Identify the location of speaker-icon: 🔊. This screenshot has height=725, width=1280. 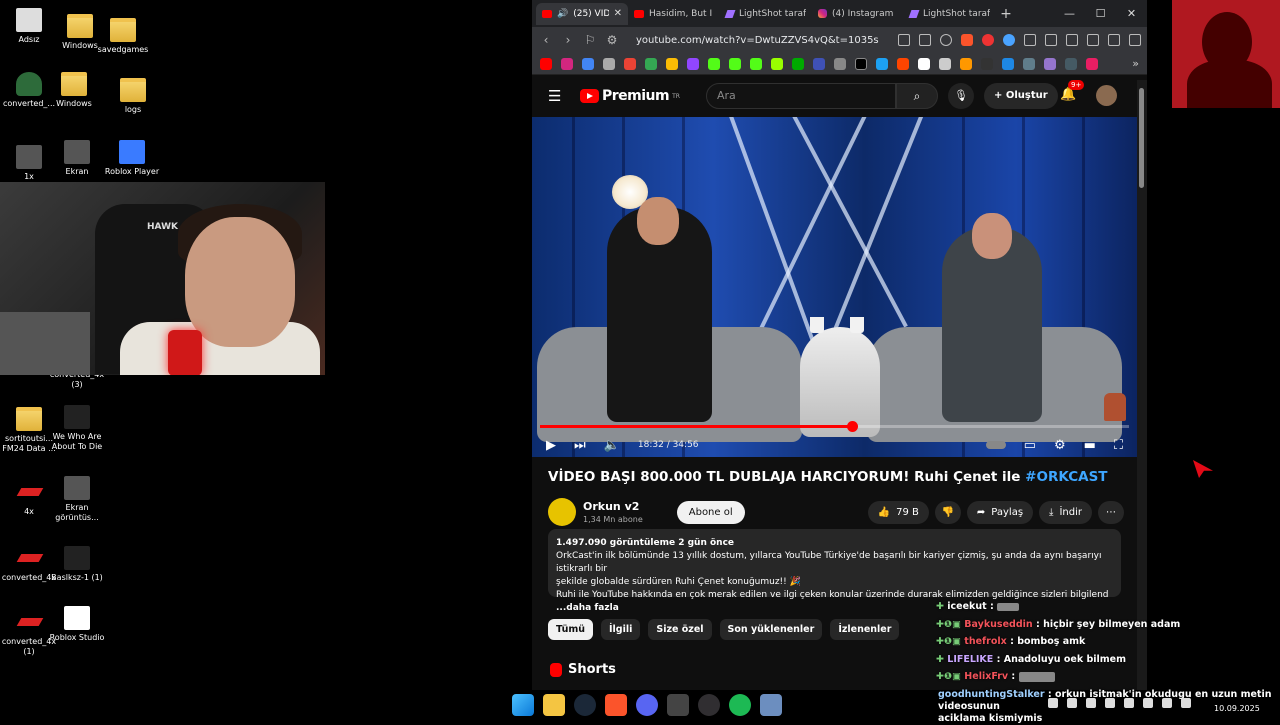
(562, 14).